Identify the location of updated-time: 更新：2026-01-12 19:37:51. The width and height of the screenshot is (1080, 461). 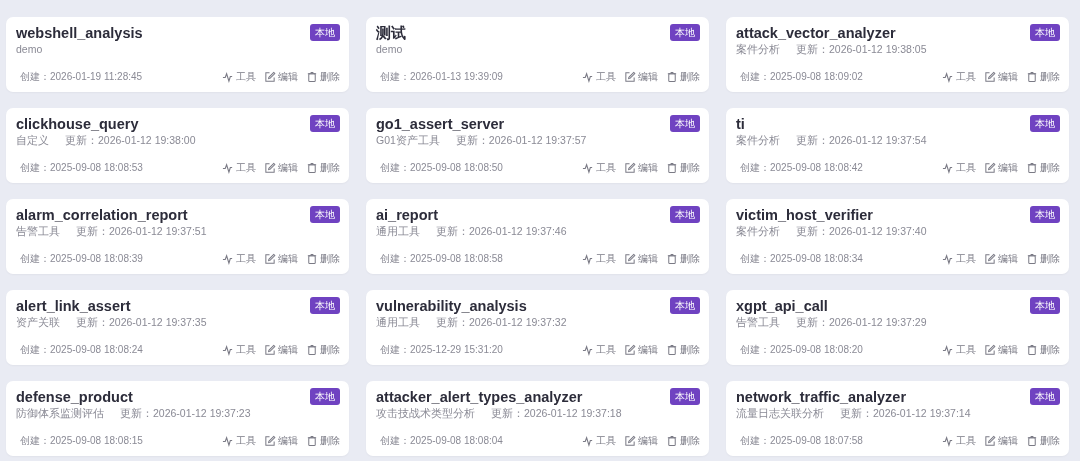
(141, 231).